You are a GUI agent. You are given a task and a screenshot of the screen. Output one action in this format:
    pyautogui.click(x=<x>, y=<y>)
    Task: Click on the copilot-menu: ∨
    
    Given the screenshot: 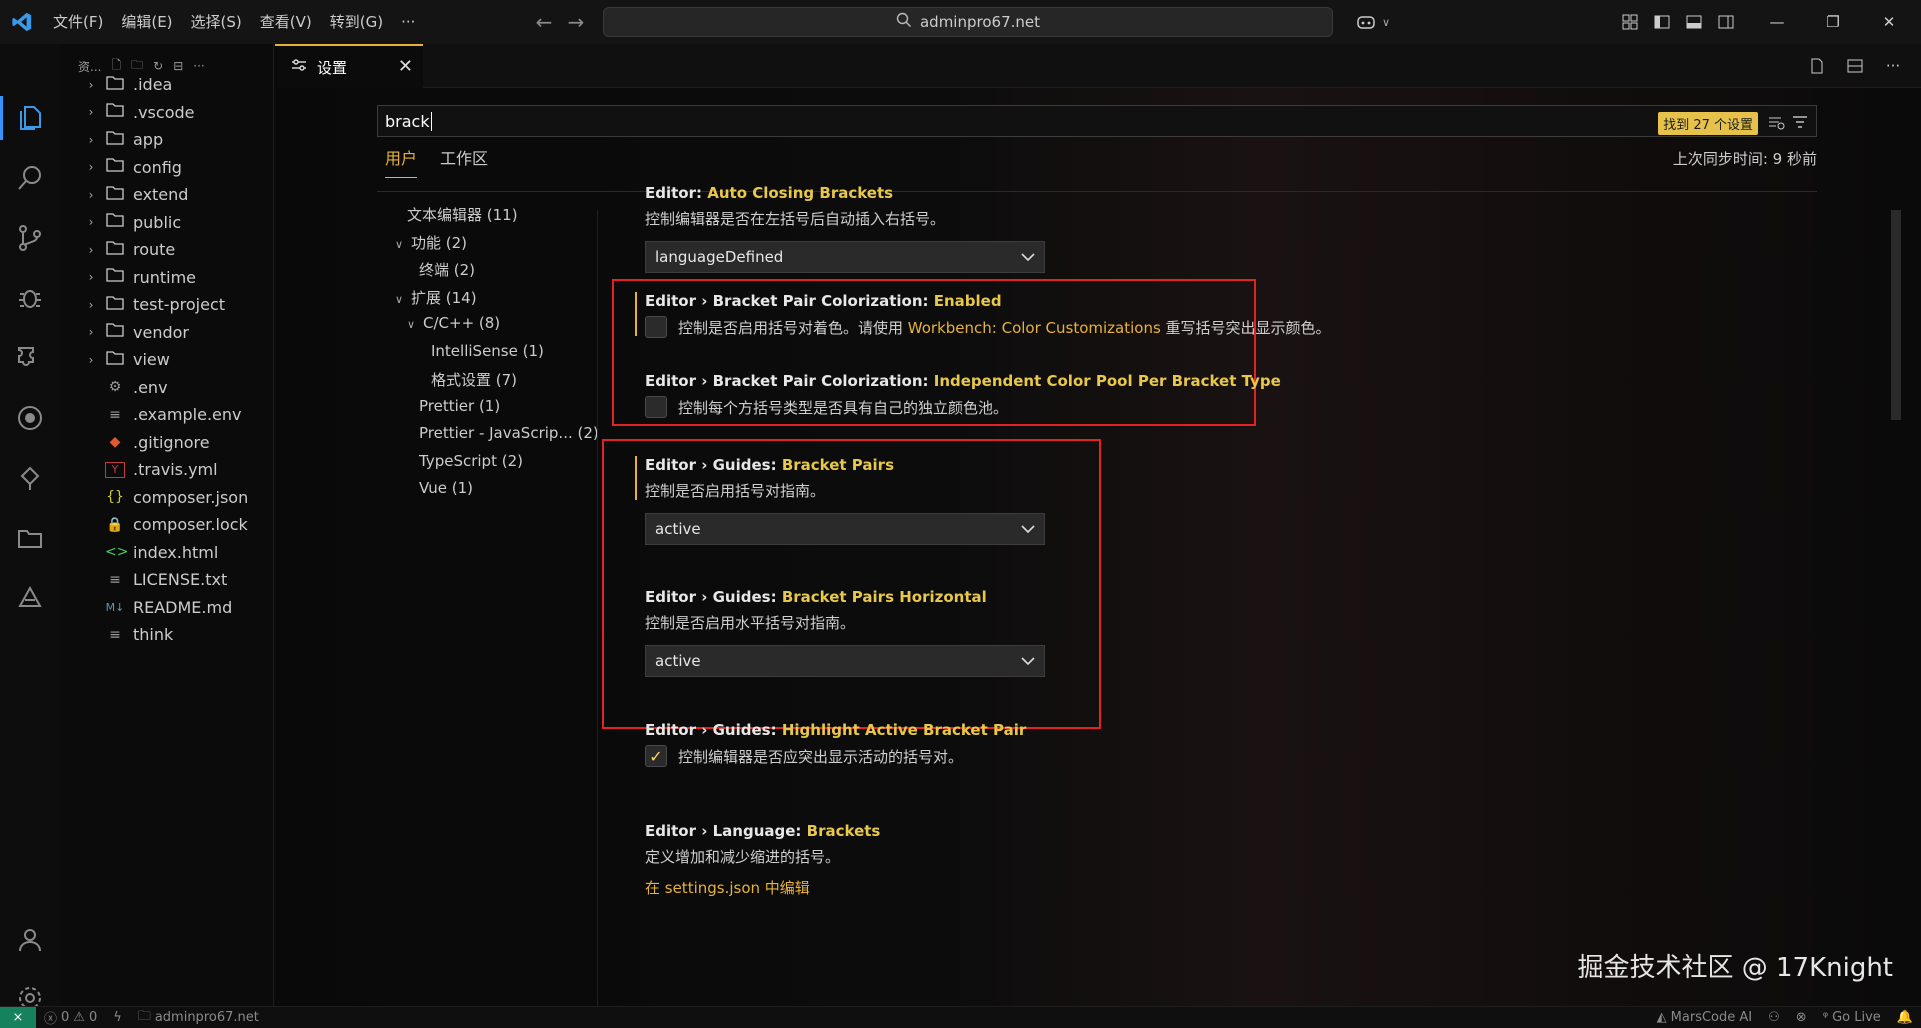 What is the action you would take?
    pyautogui.click(x=1370, y=22)
    